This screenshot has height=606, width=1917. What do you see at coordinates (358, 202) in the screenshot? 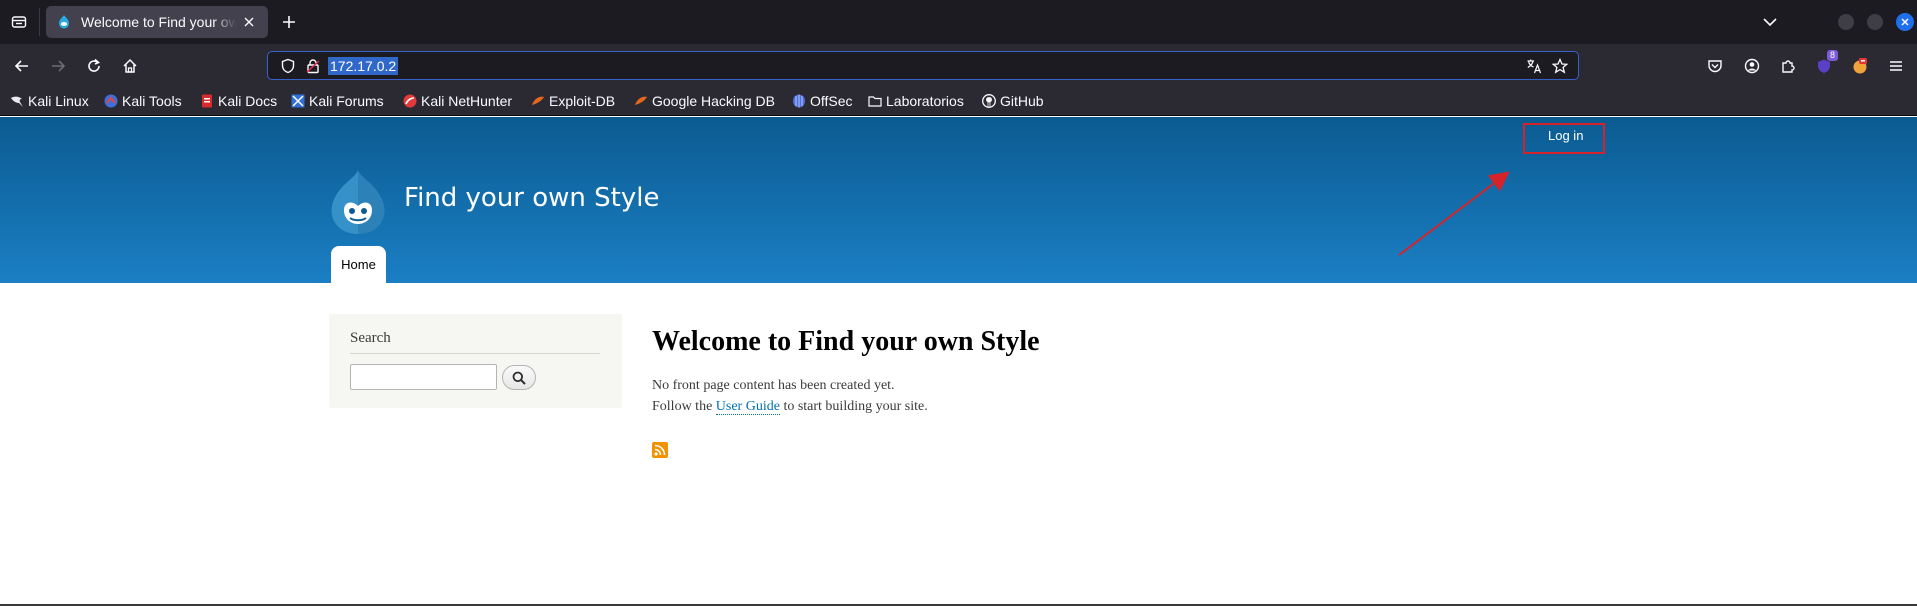
I see `drupal-logo-icon` at bounding box center [358, 202].